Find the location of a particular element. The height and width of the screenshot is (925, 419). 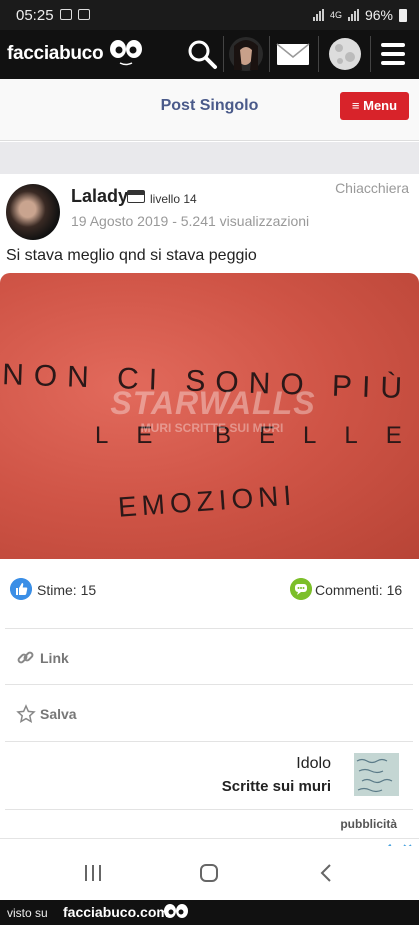

site-logo: facciabuco is located at coordinates (55, 54).